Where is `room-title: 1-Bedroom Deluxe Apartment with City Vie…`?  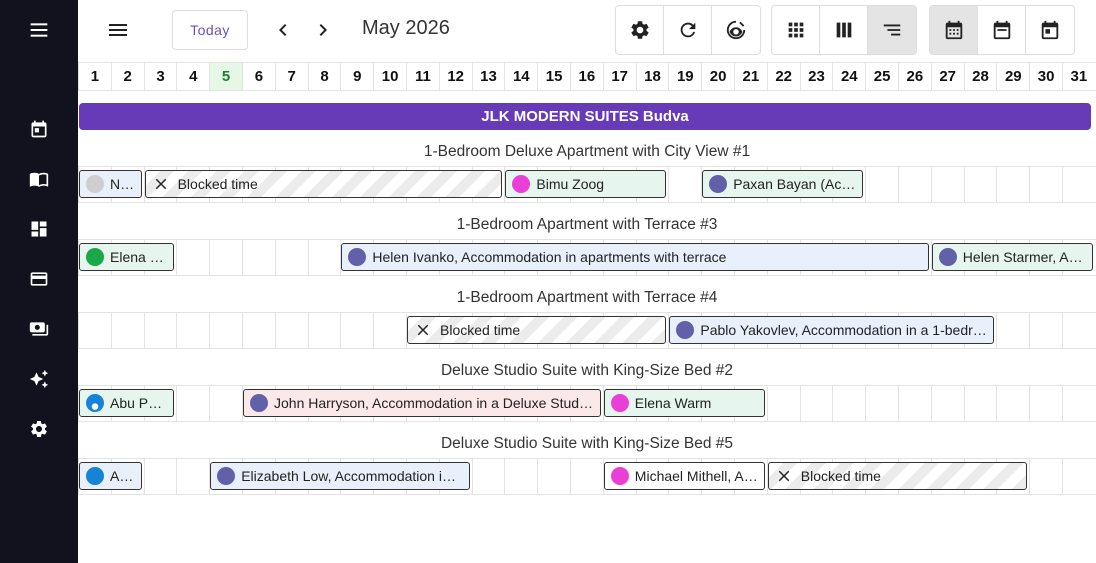 room-title: 1-Bedroom Deluxe Apartment with City Vie… is located at coordinates (587, 151).